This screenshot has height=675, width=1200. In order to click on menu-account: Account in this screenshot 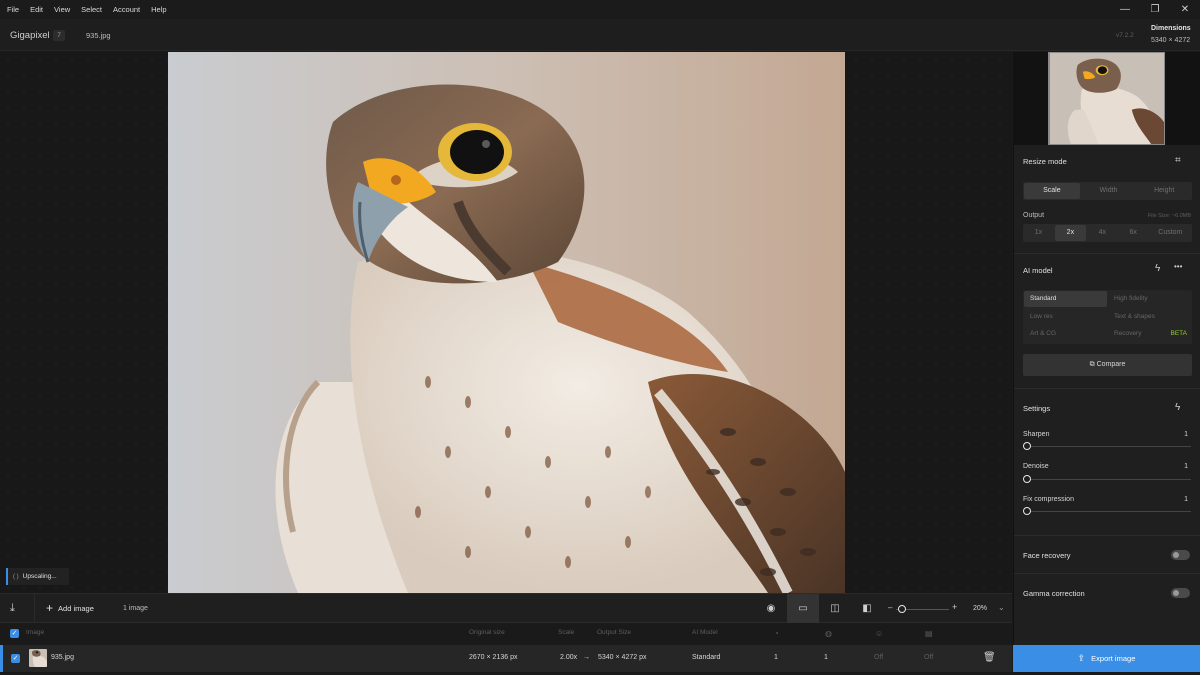, I will do `click(126, 9)`.